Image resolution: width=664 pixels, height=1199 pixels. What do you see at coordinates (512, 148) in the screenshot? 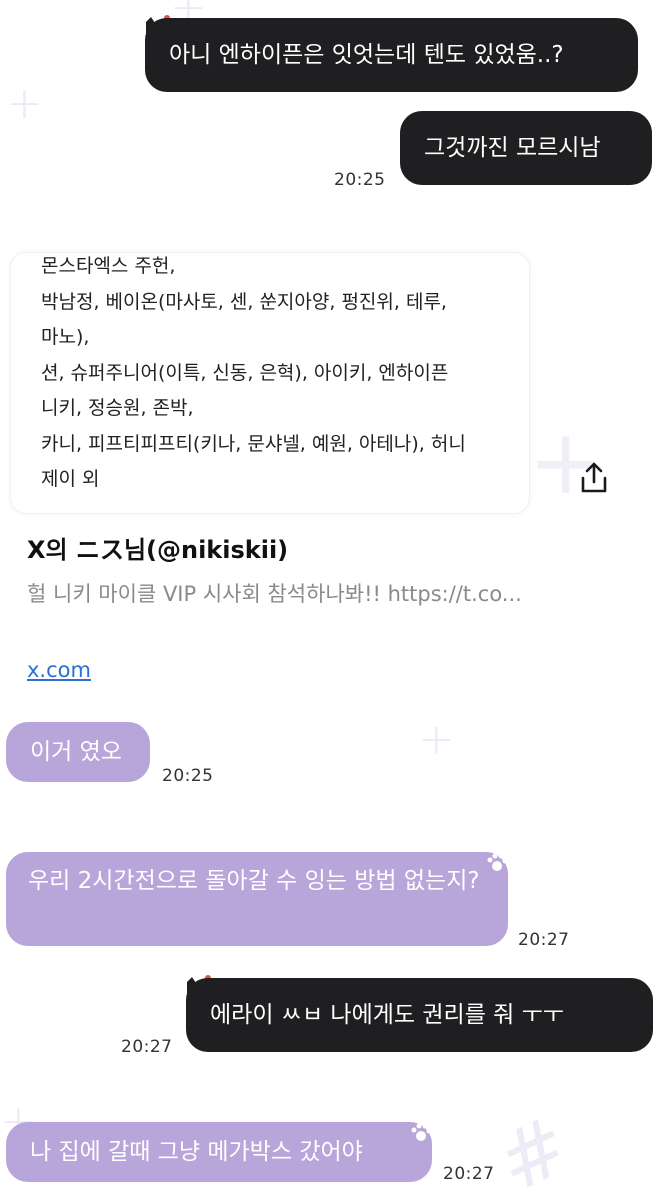
I see `message-text: 그것까진 모르시남` at bounding box center [512, 148].